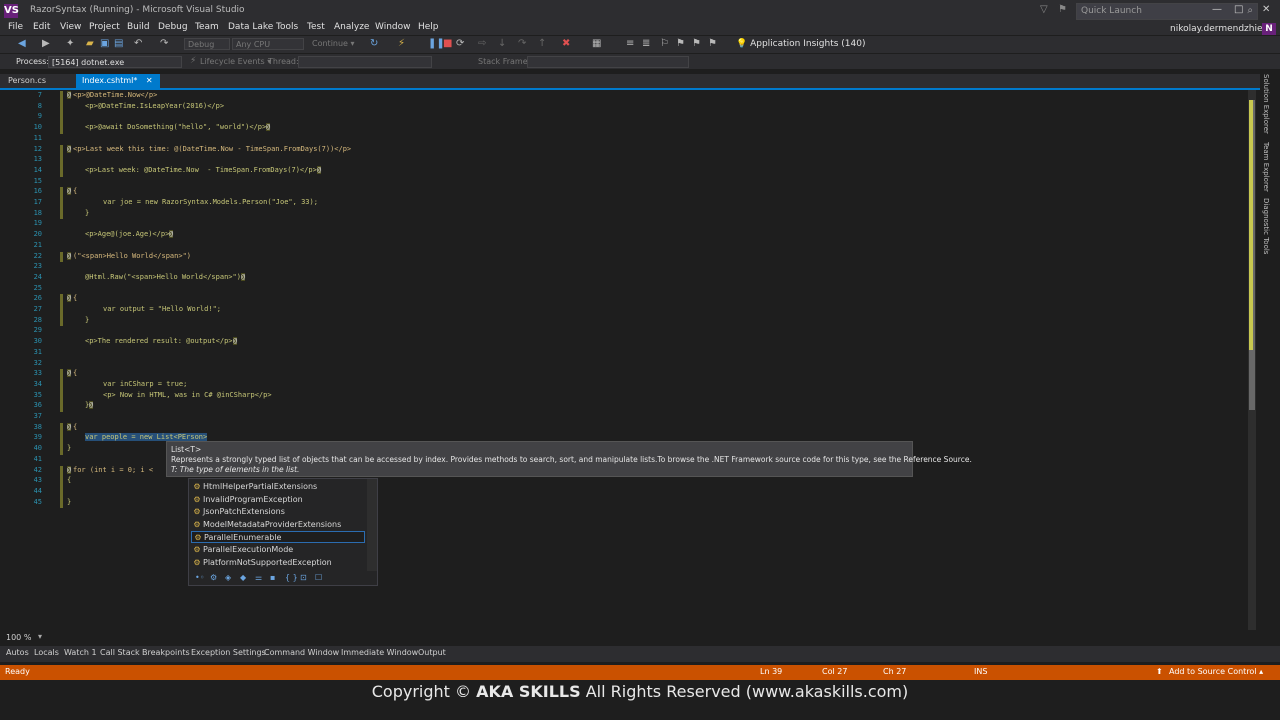 Image resolution: width=1280 pixels, height=720 pixels. What do you see at coordinates (393, 27) in the screenshot?
I see `menu-window: Window` at bounding box center [393, 27].